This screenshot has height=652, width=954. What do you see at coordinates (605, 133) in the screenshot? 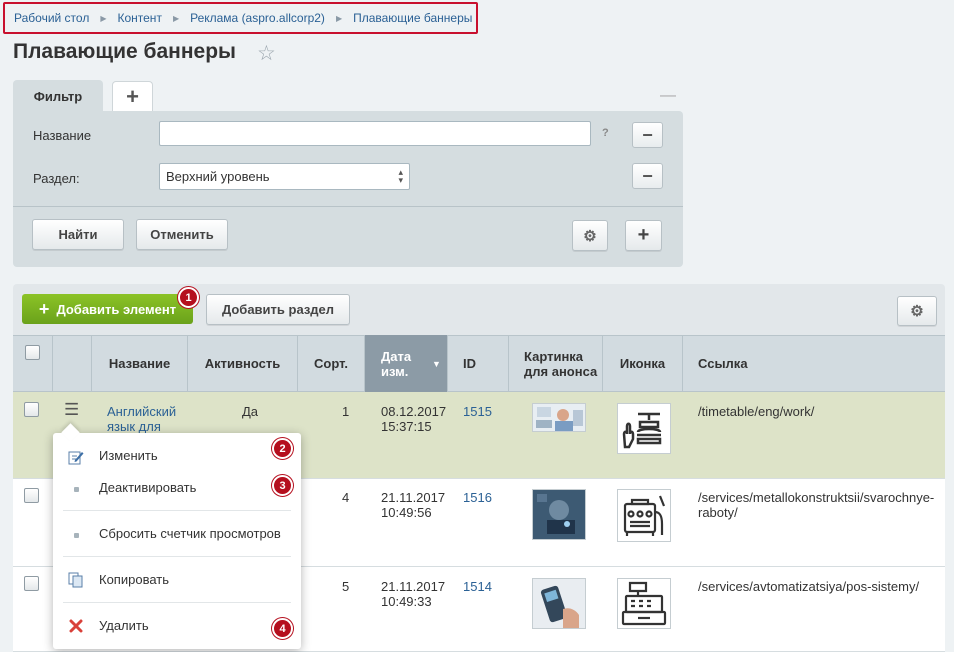
I see `help-icon: ?` at bounding box center [605, 133].